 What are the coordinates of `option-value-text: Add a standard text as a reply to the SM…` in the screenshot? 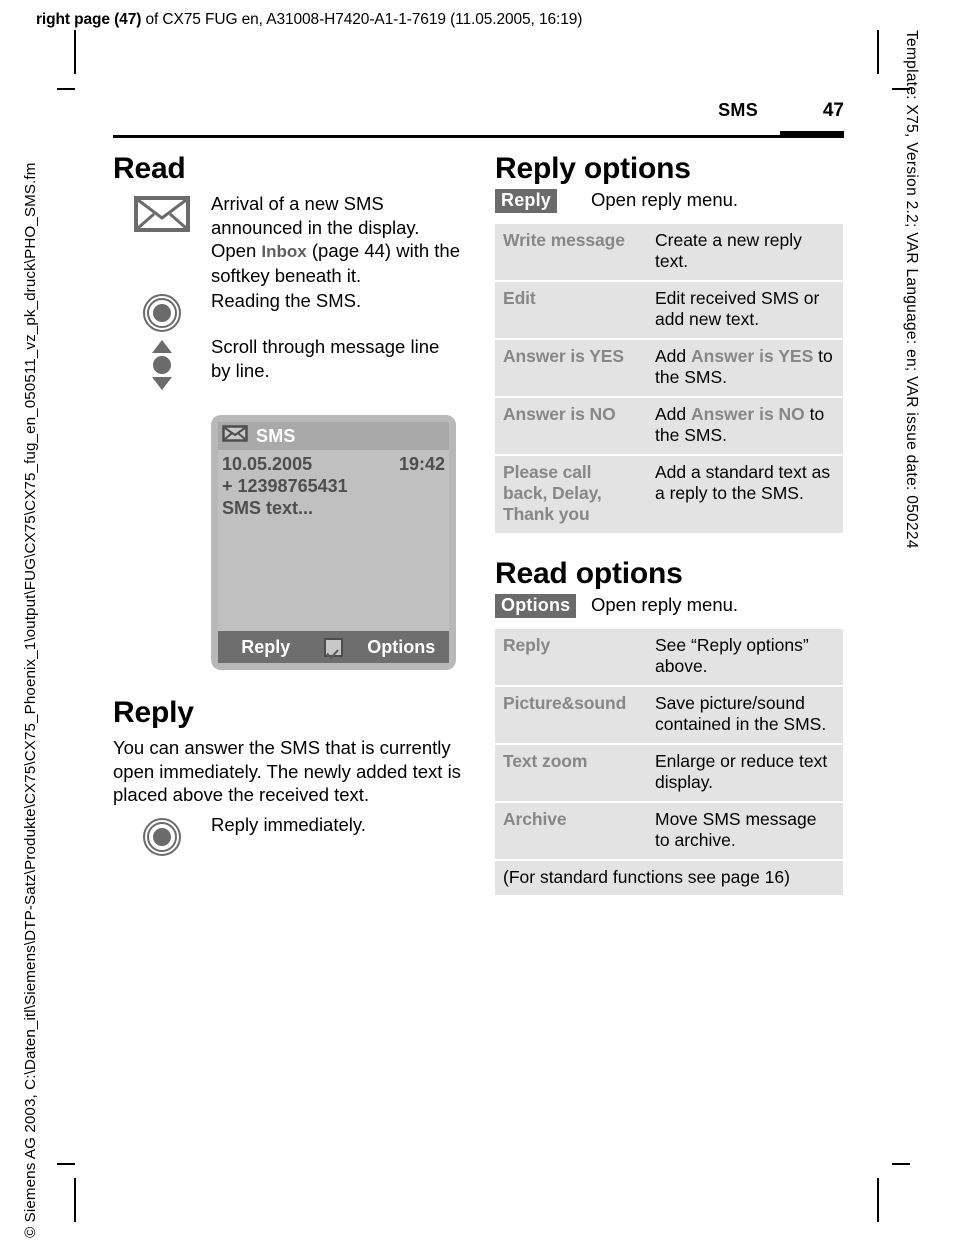 It's located at (743, 482).